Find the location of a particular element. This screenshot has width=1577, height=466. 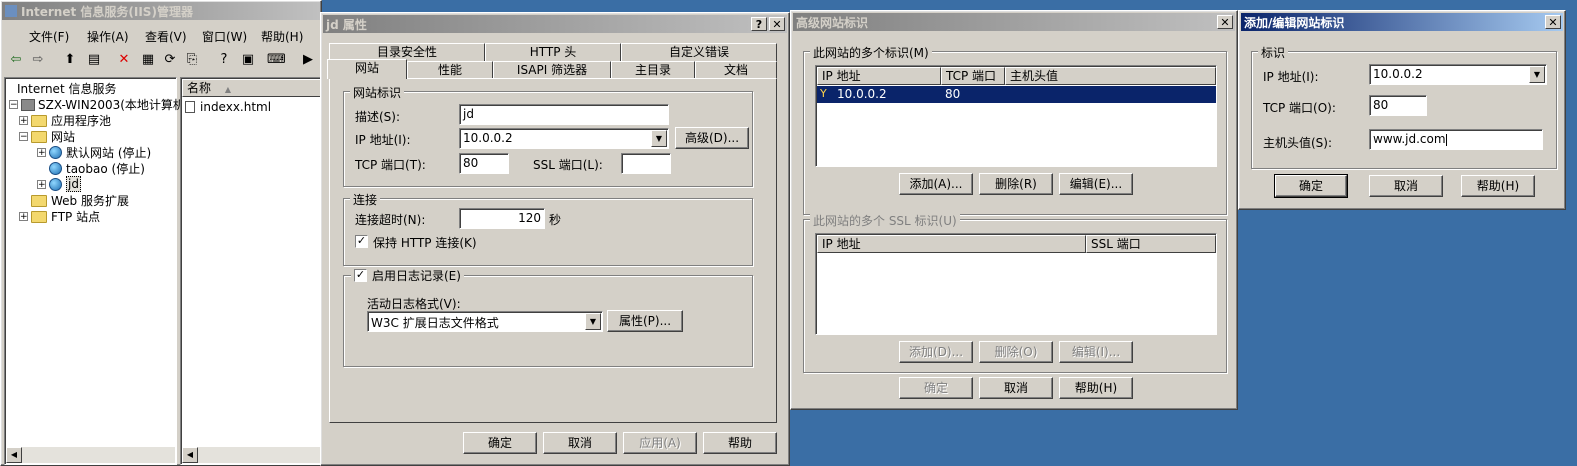

folder-icon is located at coordinates (39, 216).